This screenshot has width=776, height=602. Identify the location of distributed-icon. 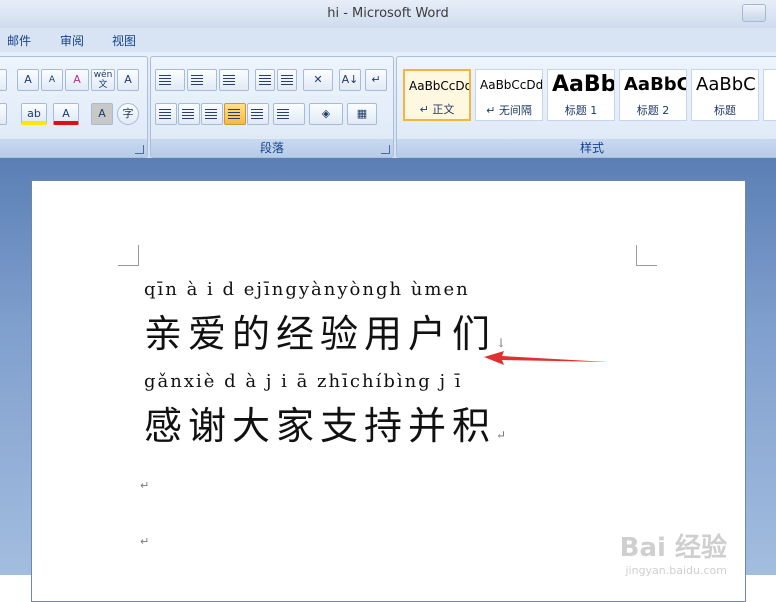
(257, 114).